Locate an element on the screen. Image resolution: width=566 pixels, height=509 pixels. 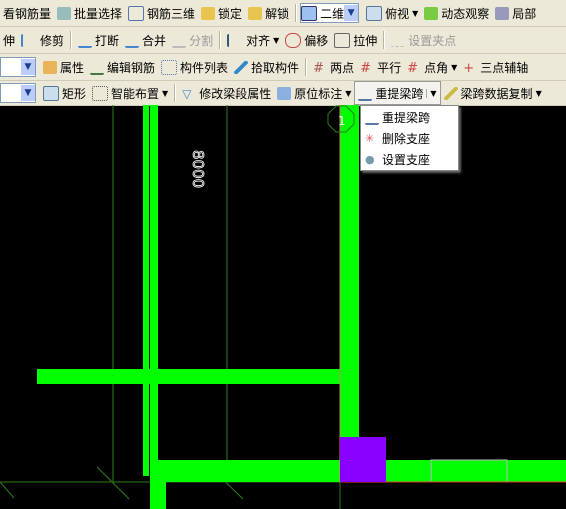
rectangle-button: 矩形 is located at coordinates (64, 93).